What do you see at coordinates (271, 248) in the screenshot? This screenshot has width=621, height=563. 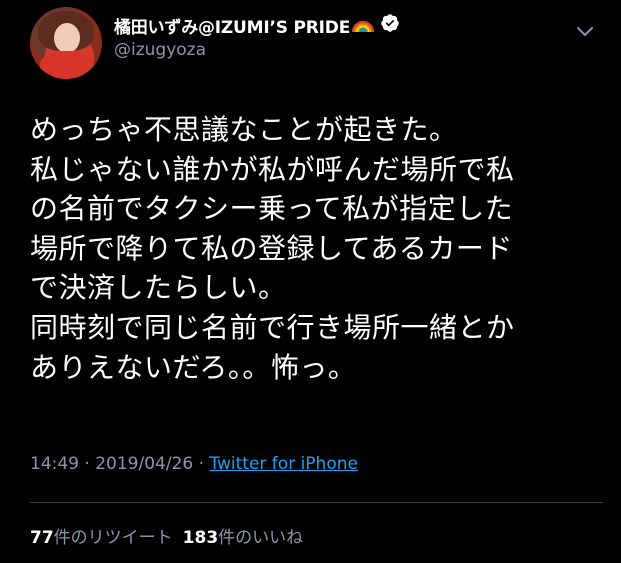 I see `tweet-text-line: 場所で降りて私の登録してあるカード` at bounding box center [271, 248].